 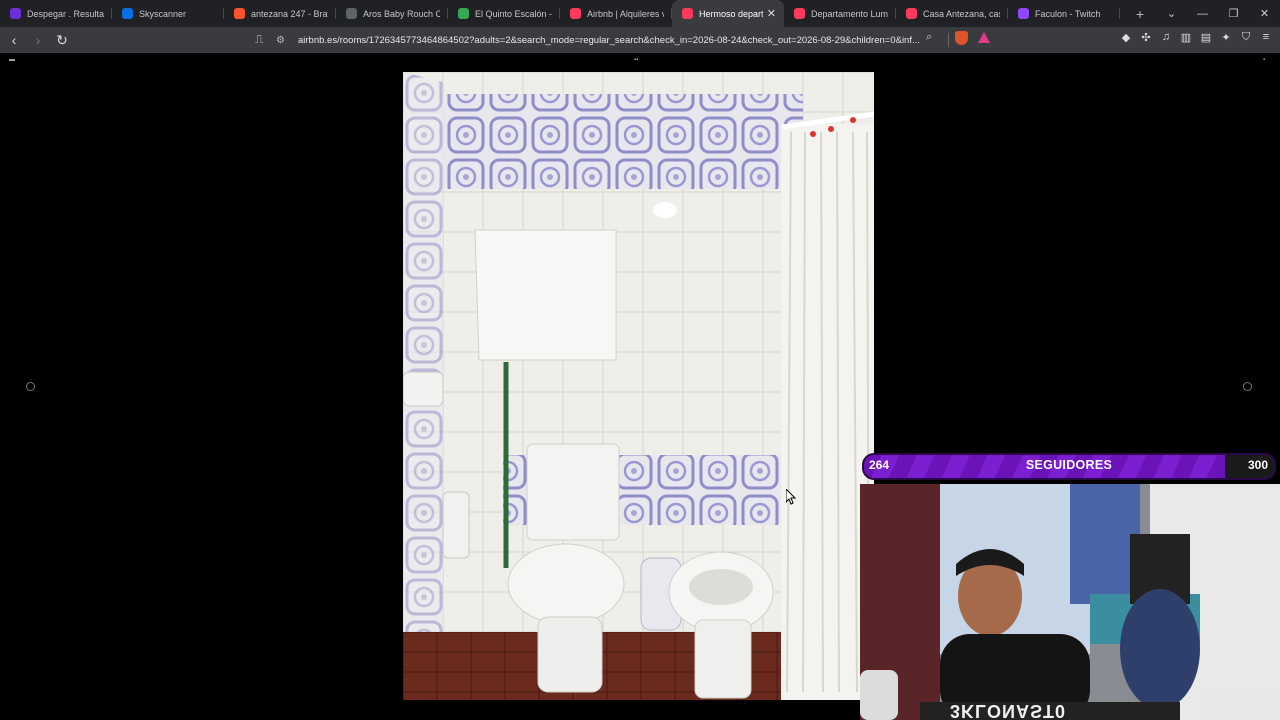 What do you see at coordinates (1264, 13) in the screenshot?
I see `close-window-icon: ✕` at bounding box center [1264, 13].